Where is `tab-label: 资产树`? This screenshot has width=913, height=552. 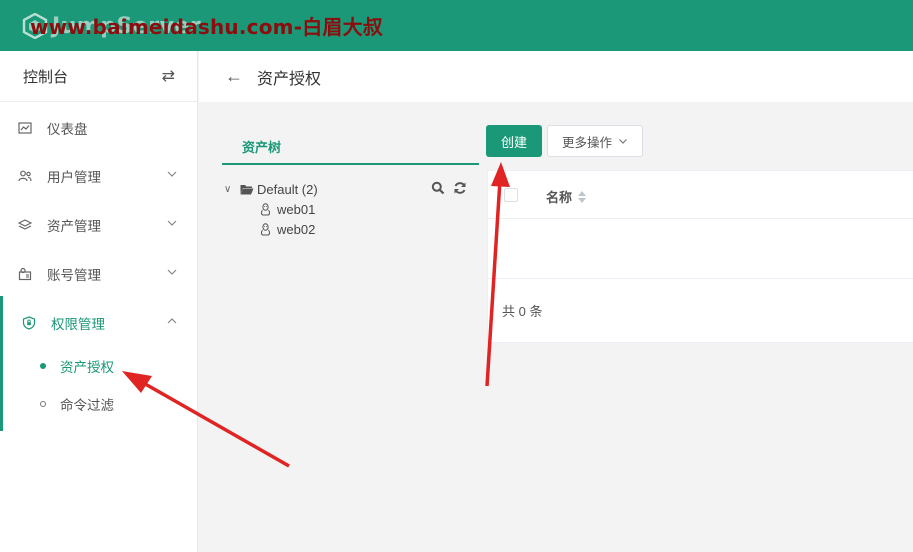
tab-label: 资产树 is located at coordinates (262, 147).